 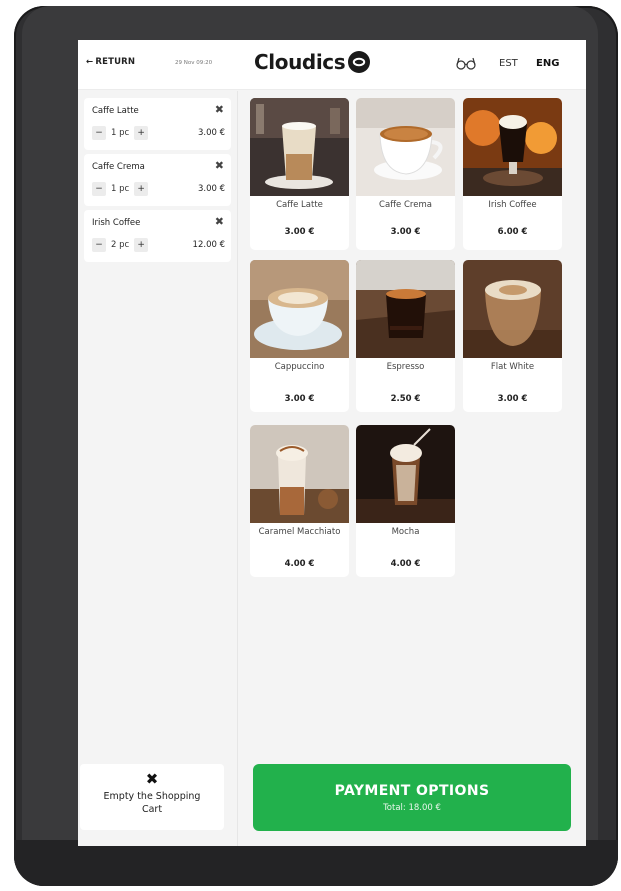 What do you see at coordinates (115, 111) in the screenshot?
I see `cart-item-name: Caffe Latte` at bounding box center [115, 111].